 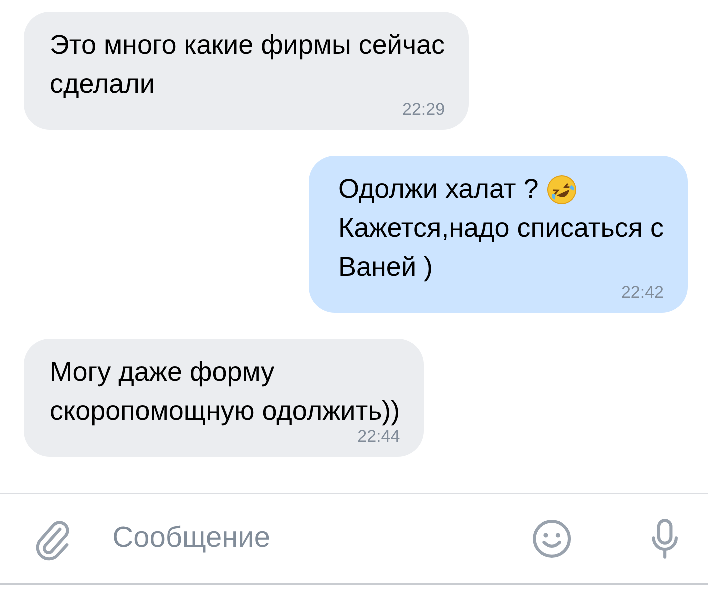 What do you see at coordinates (438, 189) in the screenshot?
I see `message-text: Одолжи халат ?` at bounding box center [438, 189].